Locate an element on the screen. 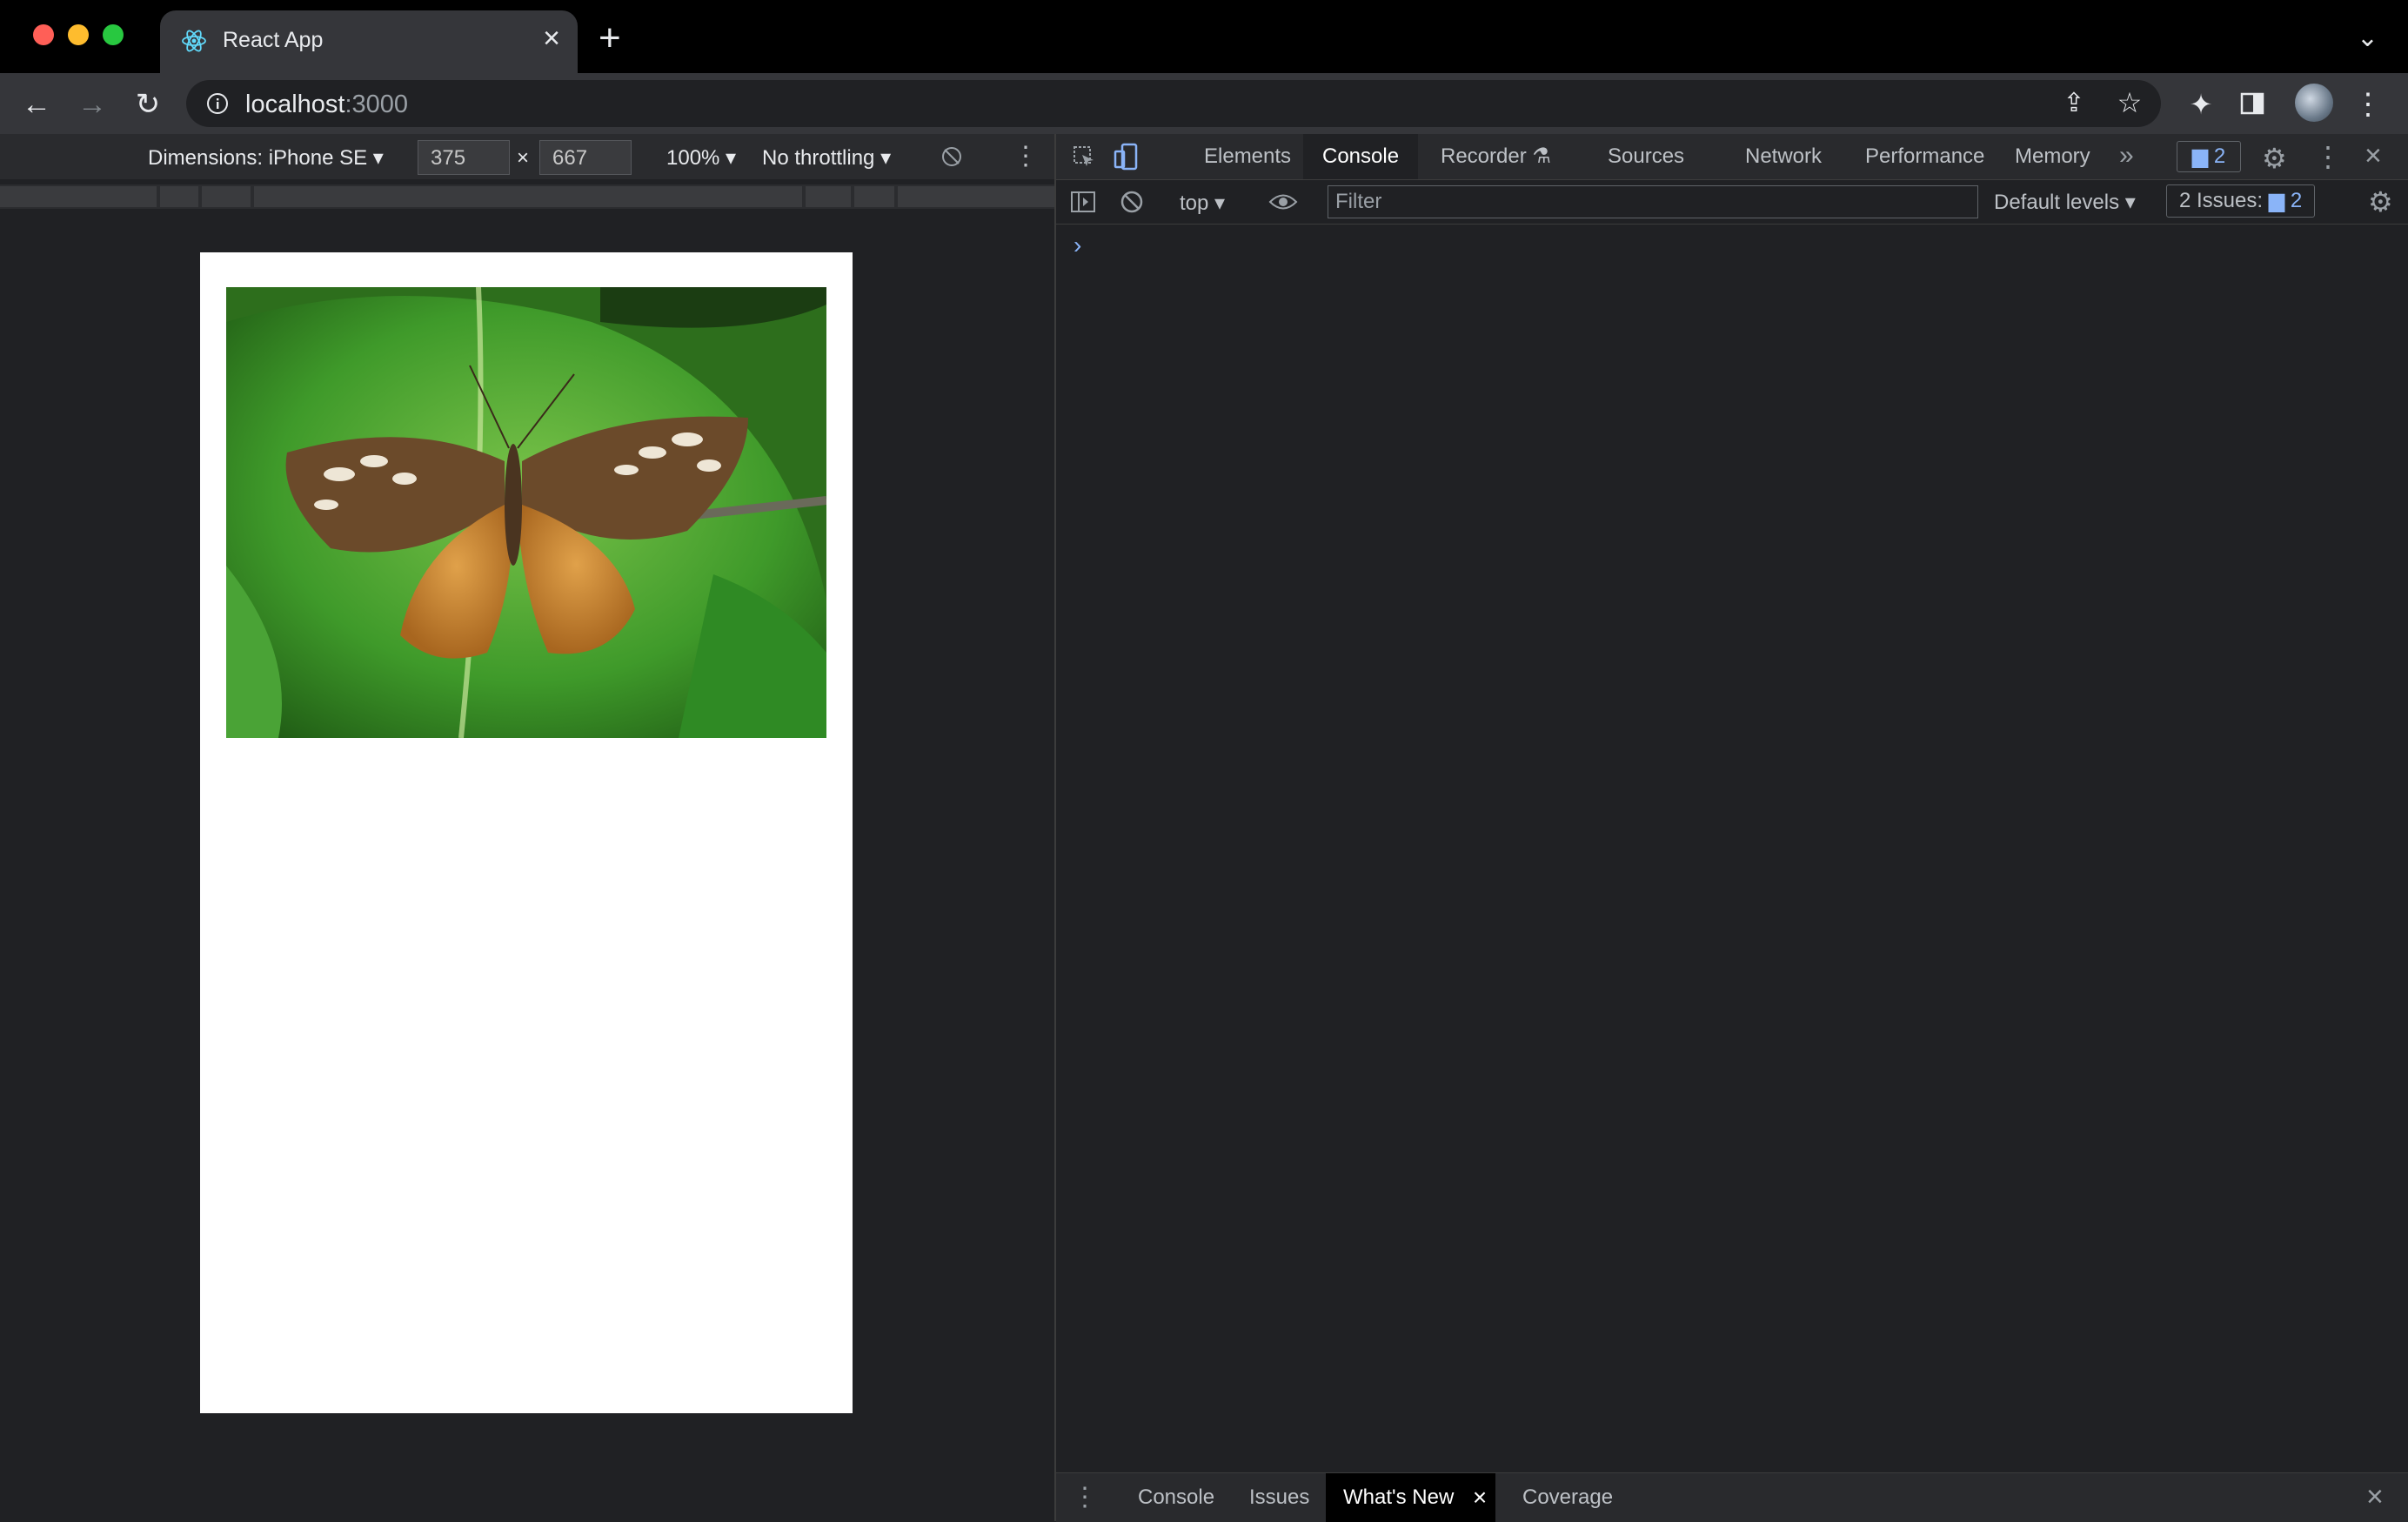 The image size is (2408, 1522). eye-icon is located at coordinates (1283, 201).